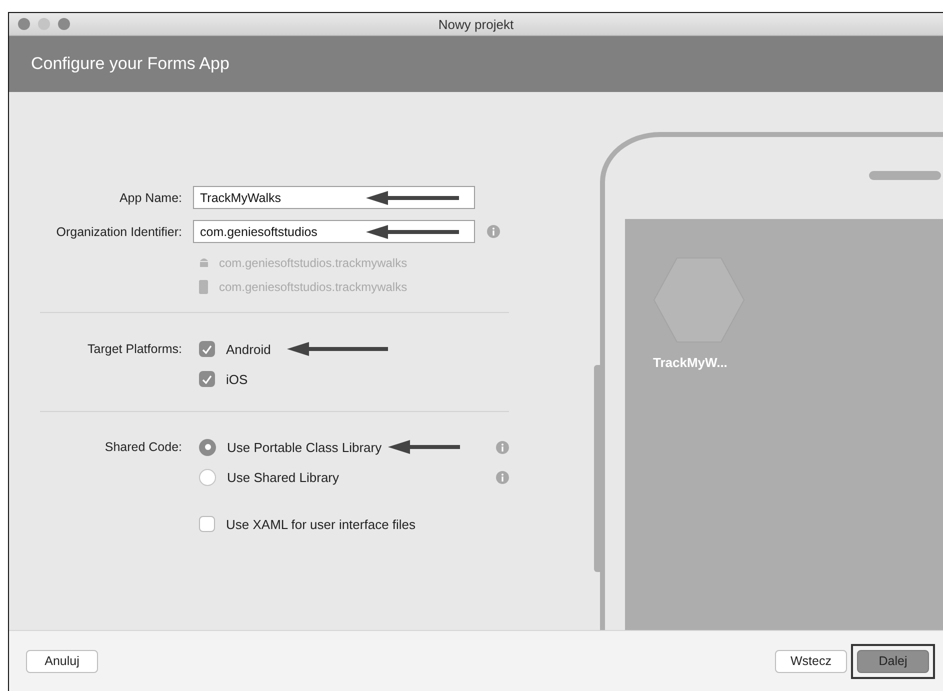  Describe the element at coordinates (905, 175) in the screenshot. I see `phone-speaker` at that location.